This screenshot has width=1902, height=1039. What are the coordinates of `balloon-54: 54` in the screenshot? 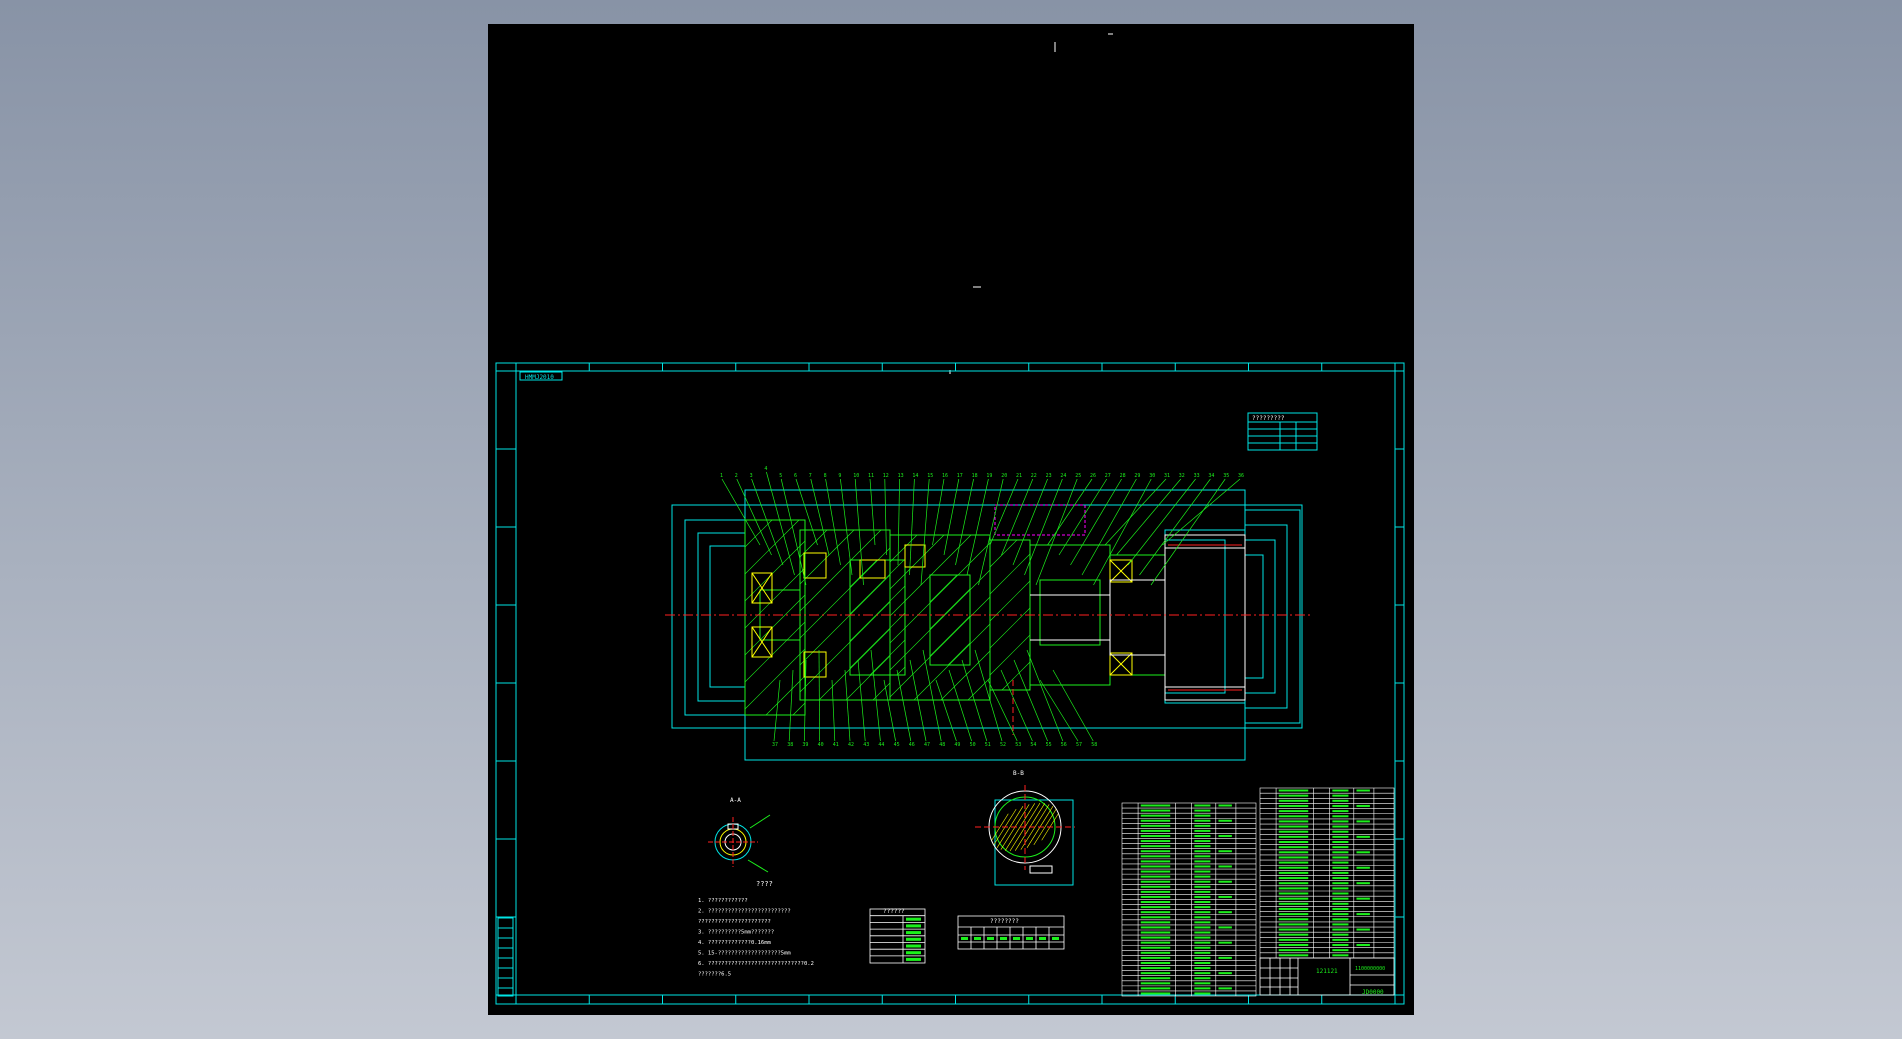 It's located at (1033, 745).